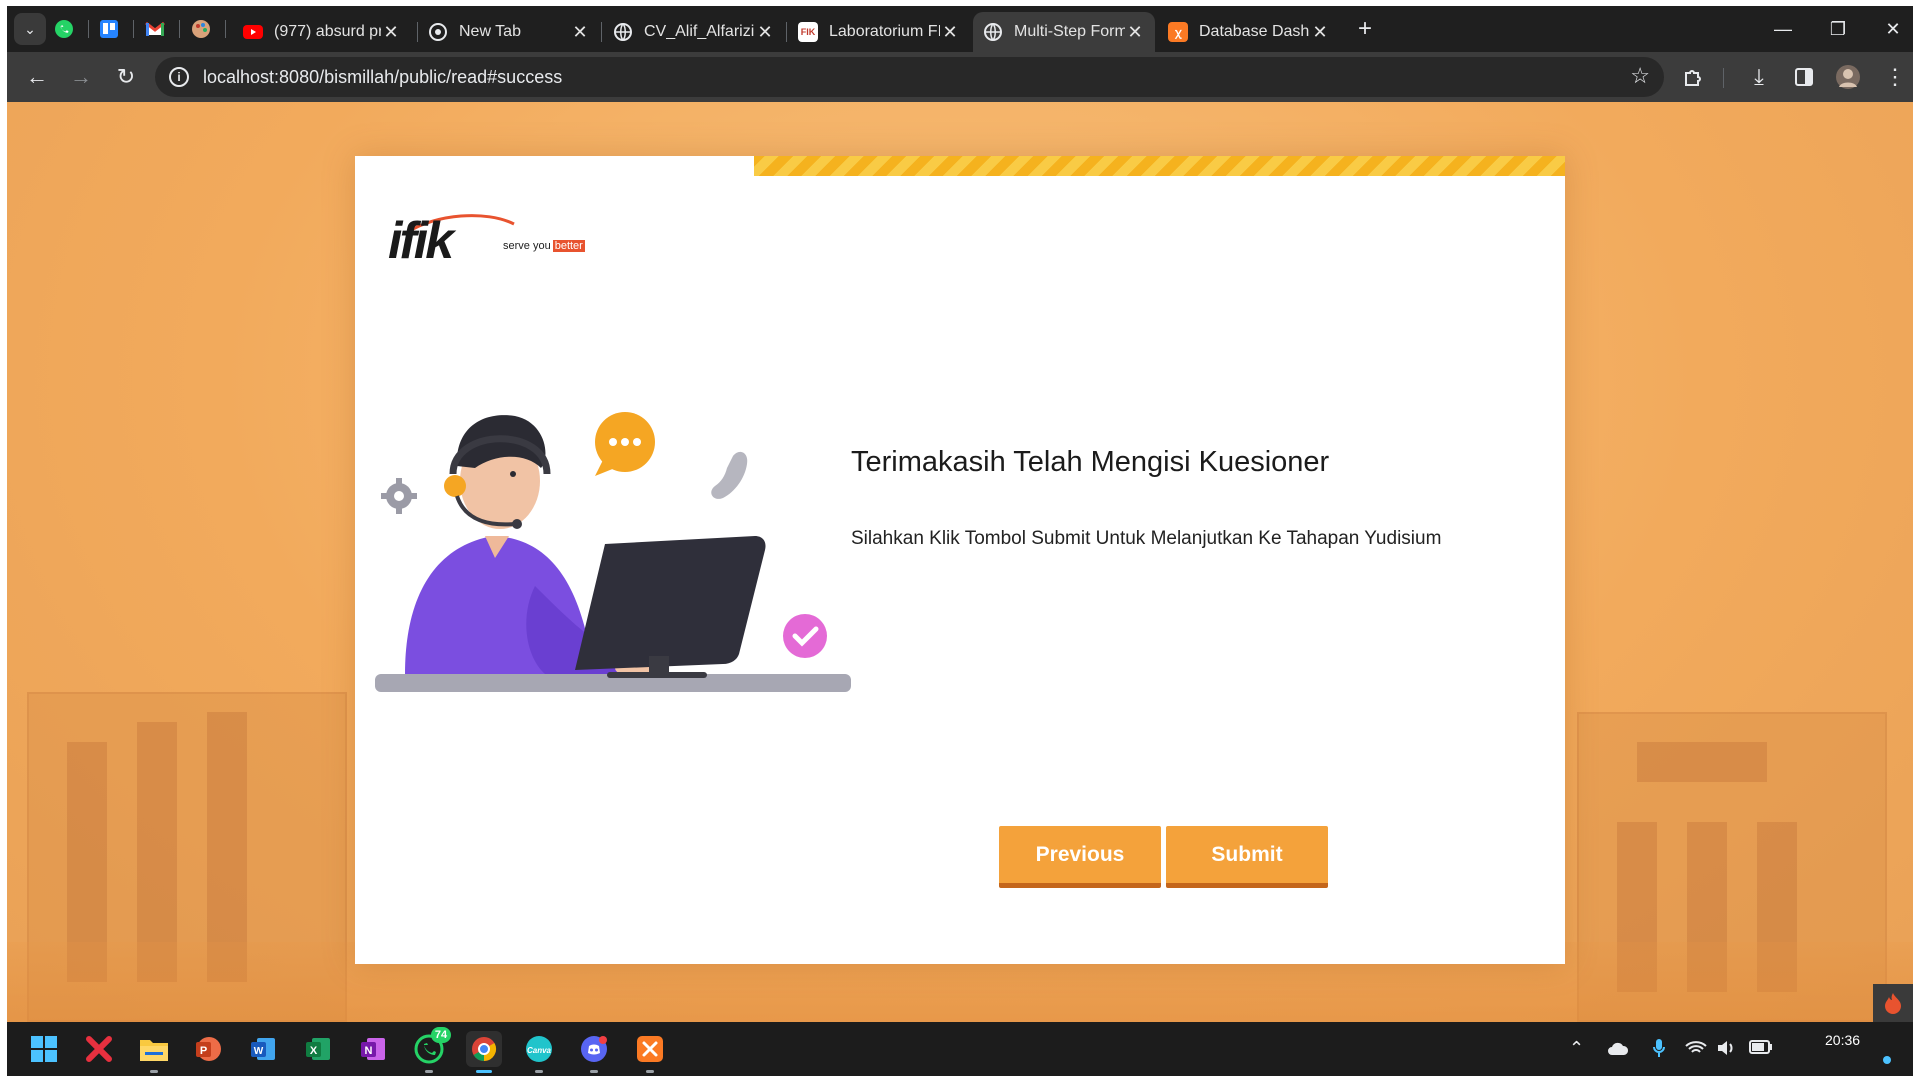 Image resolution: width=1920 pixels, height=1080 pixels. I want to click on restore-button: ❐, so click(1838, 29).